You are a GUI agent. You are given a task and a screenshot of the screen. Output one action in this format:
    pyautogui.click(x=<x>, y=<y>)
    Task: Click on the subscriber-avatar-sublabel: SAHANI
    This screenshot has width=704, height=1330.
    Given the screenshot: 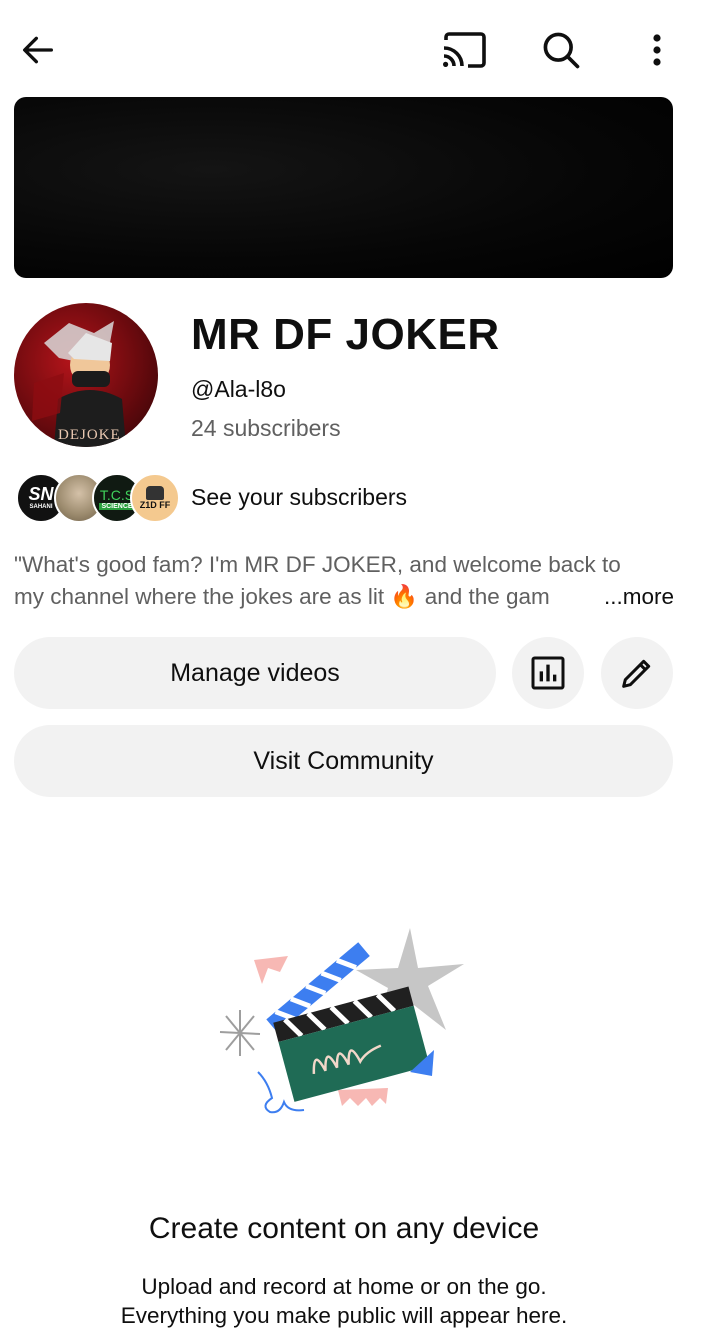 What is the action you would take?
    pyautogui.click(x=41, y=507)
    